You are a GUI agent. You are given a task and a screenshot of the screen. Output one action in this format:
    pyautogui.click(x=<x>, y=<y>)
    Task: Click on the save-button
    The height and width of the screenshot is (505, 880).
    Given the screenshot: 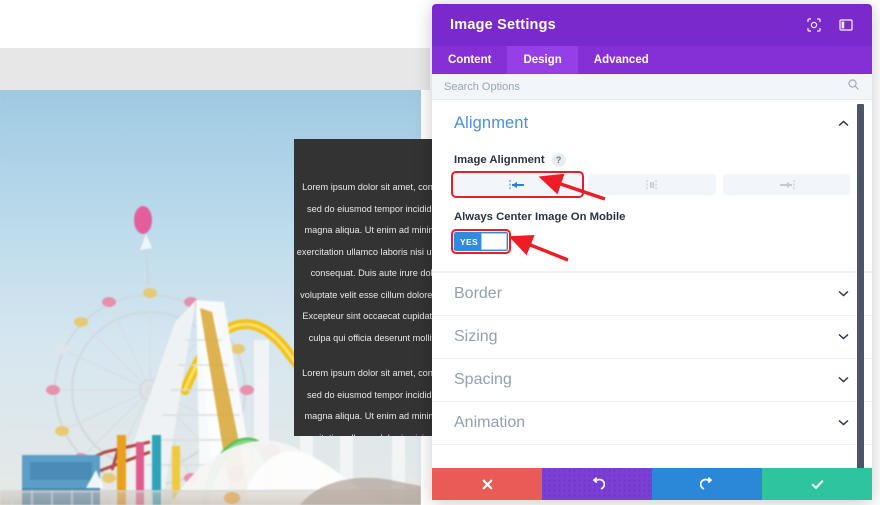 What is the action you would take?
    pyautogui.click(x=817, y=484)
    